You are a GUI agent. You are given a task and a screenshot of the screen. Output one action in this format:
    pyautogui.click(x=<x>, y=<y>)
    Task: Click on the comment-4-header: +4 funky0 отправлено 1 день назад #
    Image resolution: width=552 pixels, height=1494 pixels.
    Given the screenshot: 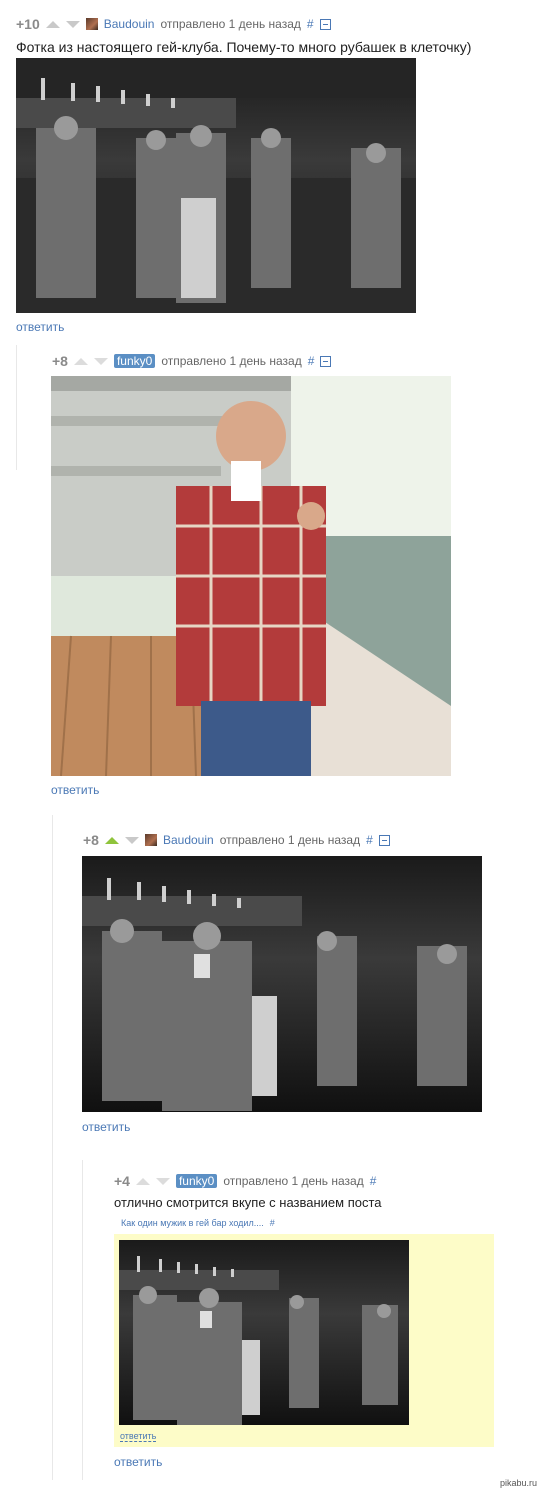 What is the action you would take?
    pyautogui.click(x=245, y=1181)
    